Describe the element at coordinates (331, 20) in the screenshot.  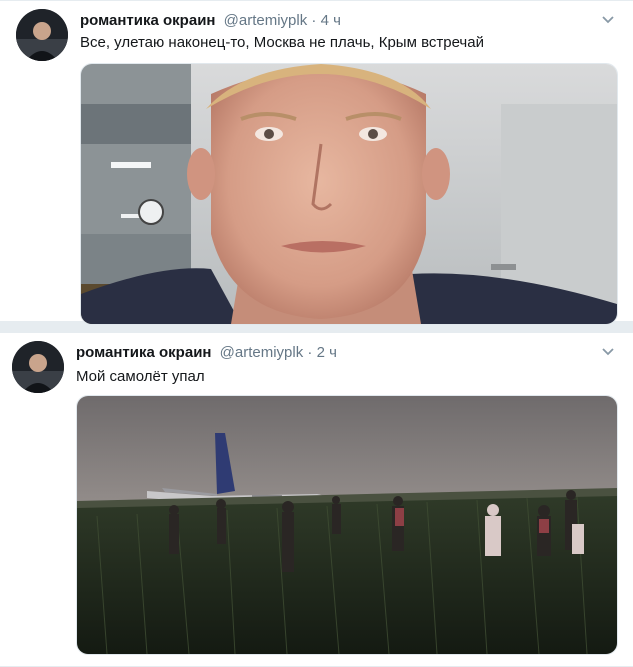
I see `tweet-timestamp: 4 ч` at that location.